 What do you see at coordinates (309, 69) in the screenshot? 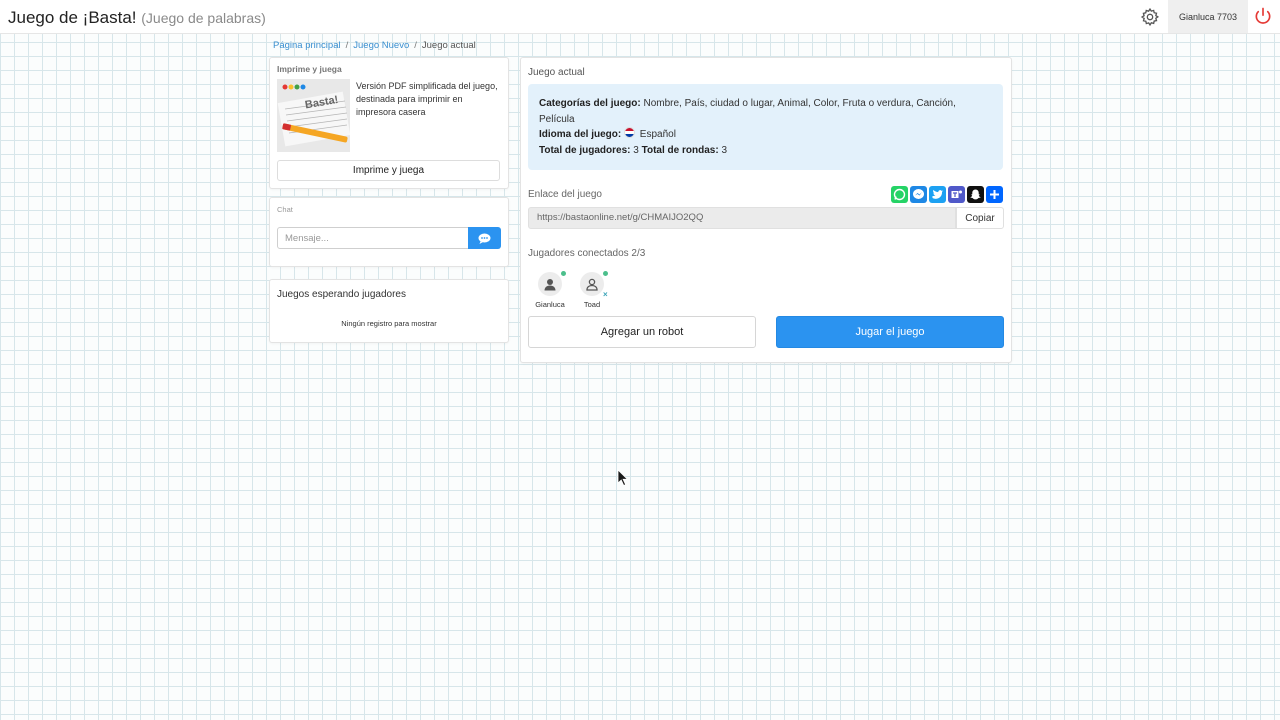
I see `print-card-title: Imprime y juega` at bounding box center [309, 69].